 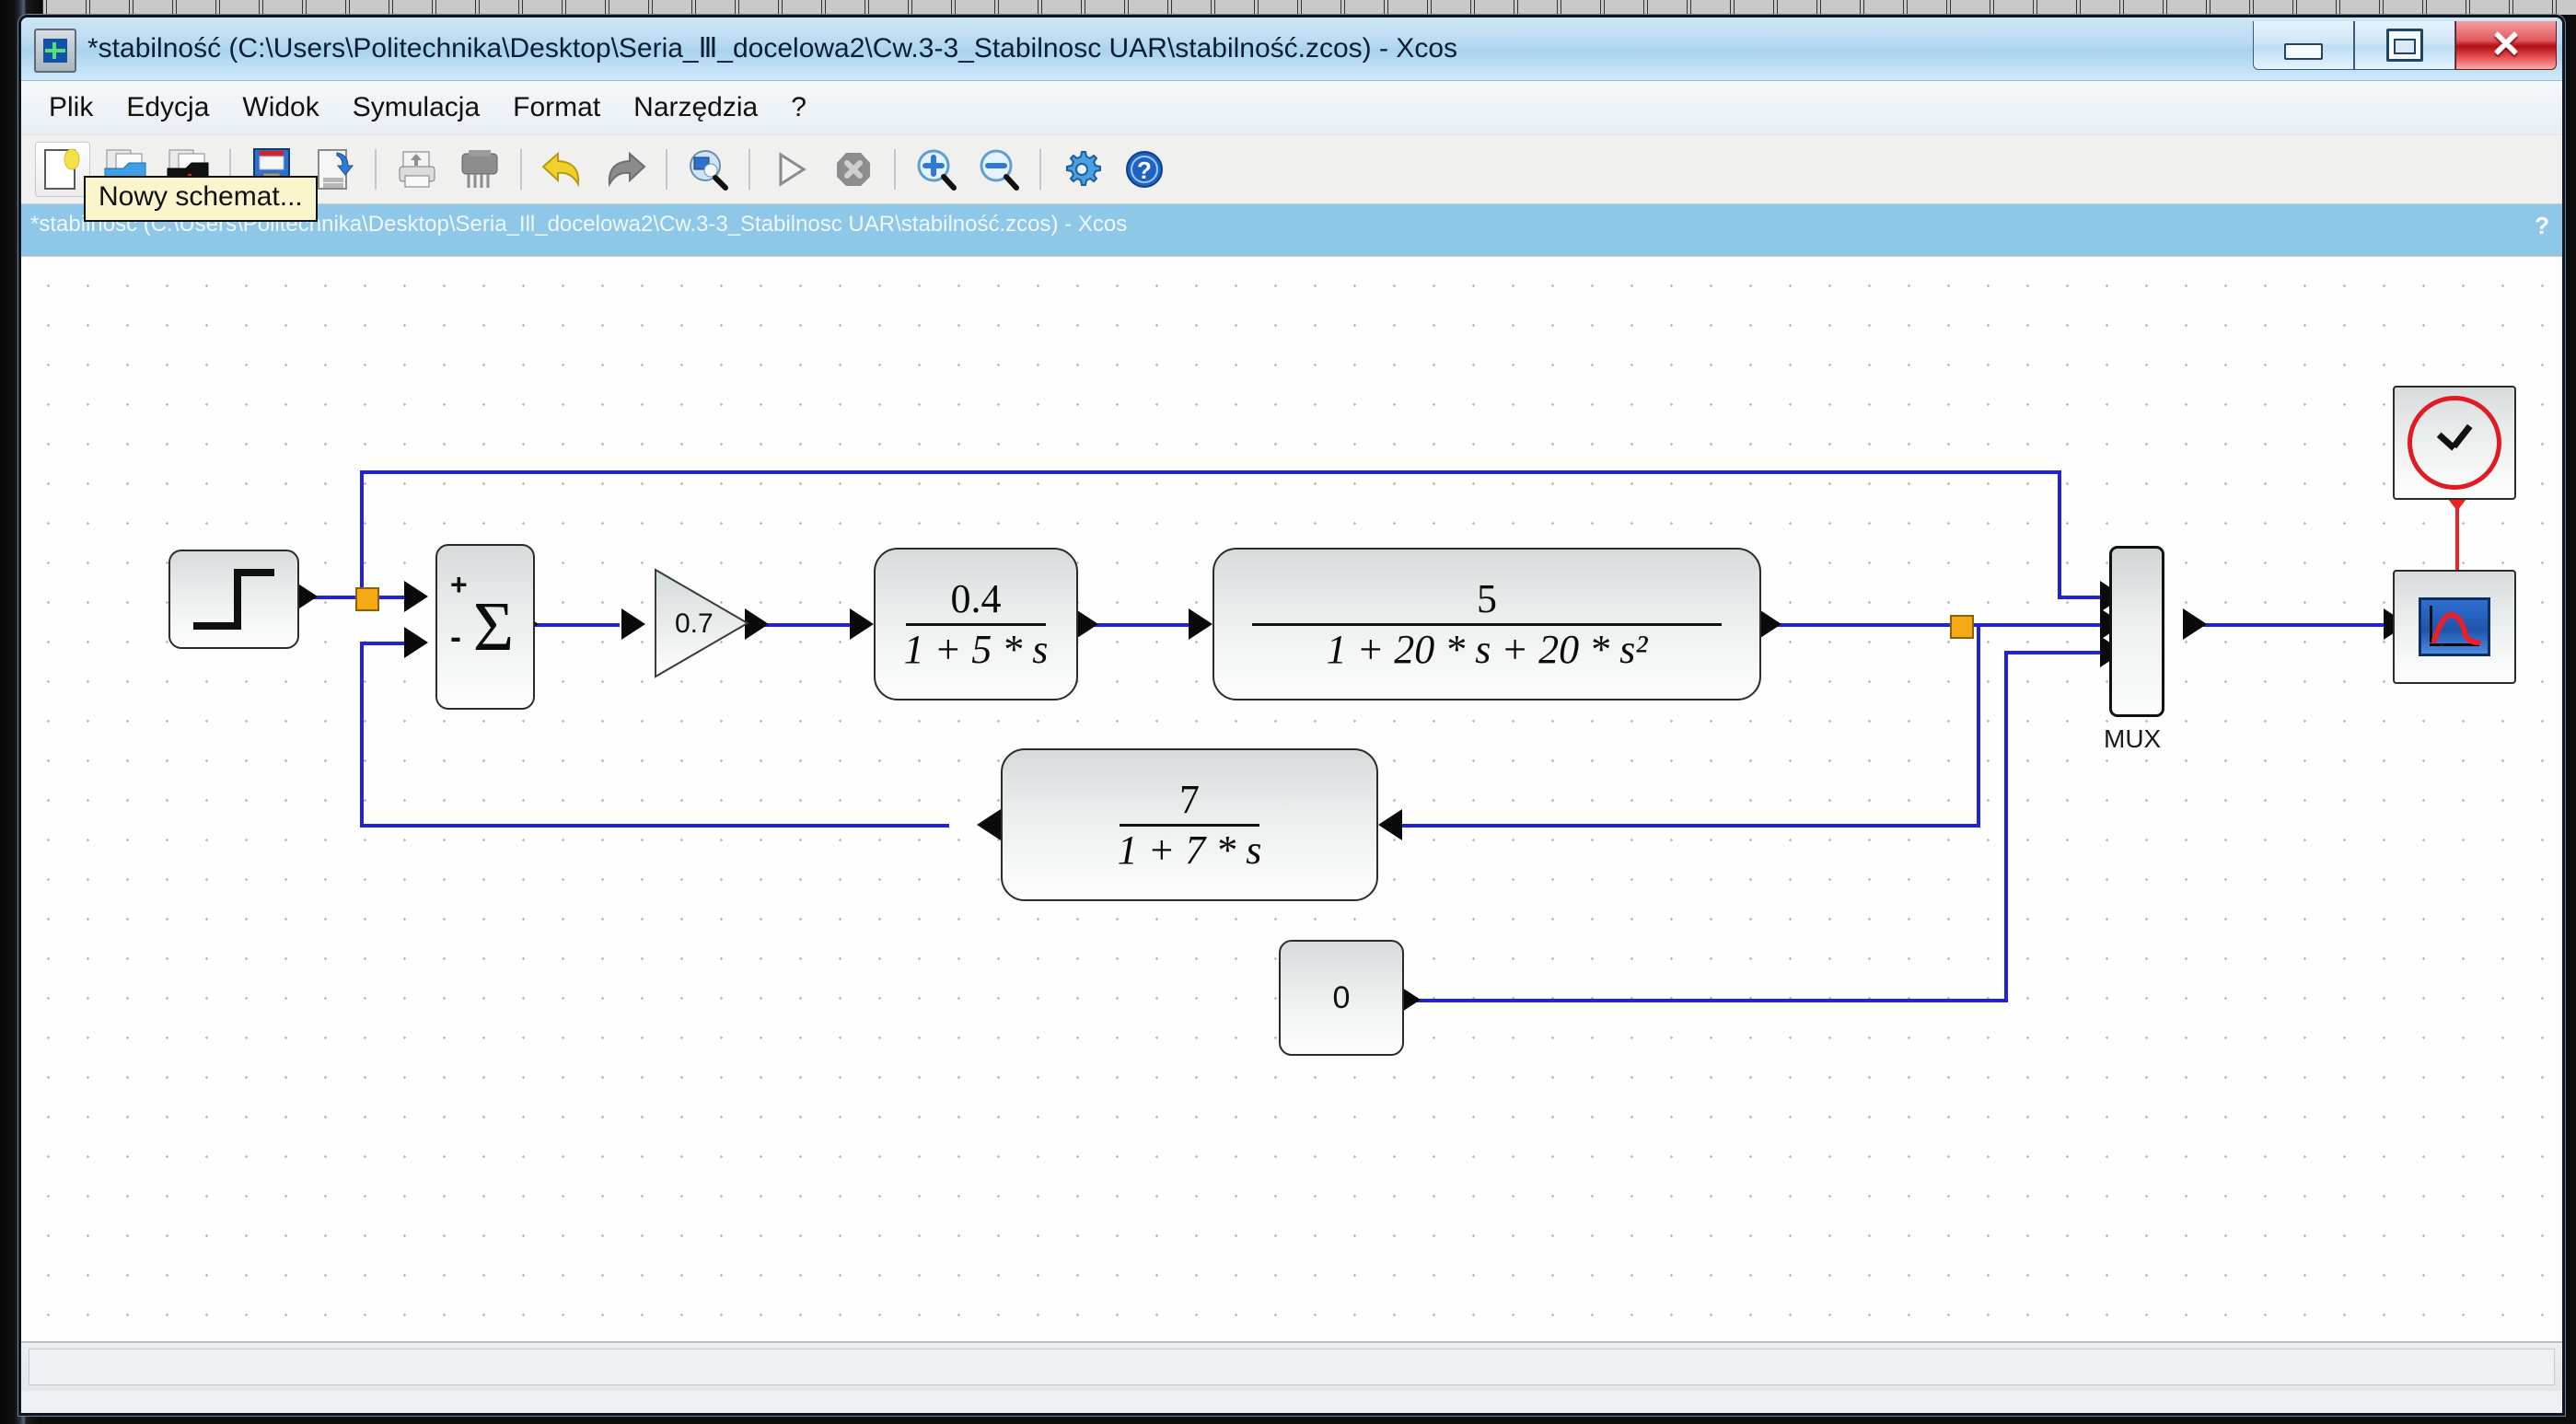 I want to click on link-step-to-mux-in1, so click(x=2082, y=597).